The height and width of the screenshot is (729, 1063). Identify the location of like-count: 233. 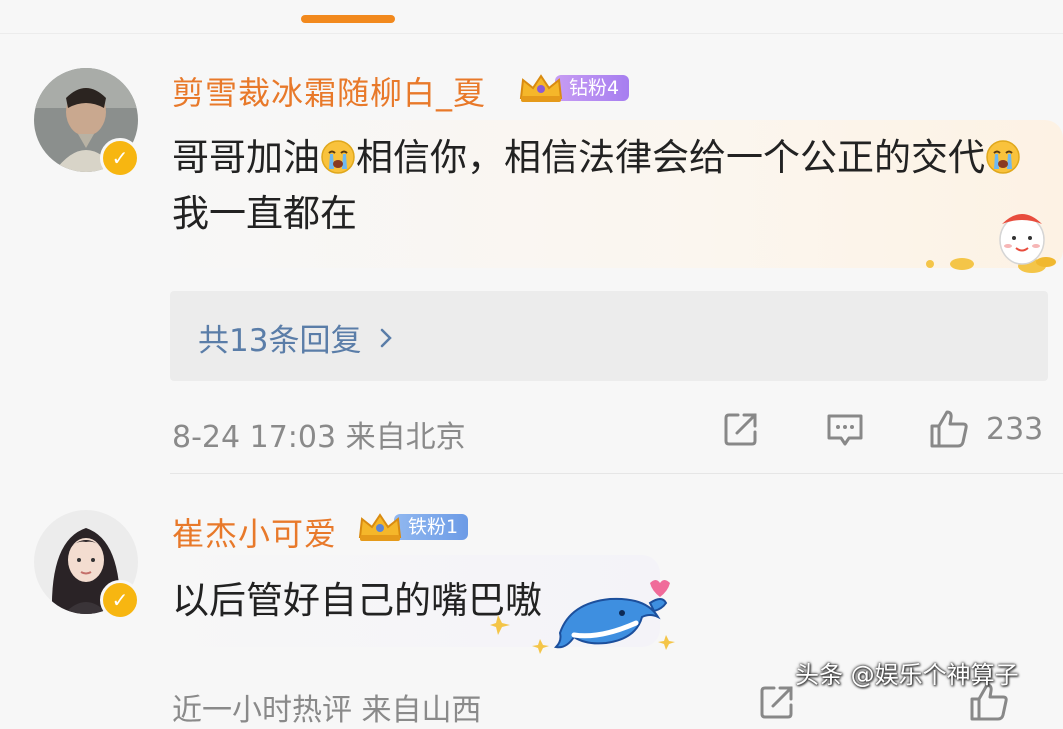
(1015, 429).